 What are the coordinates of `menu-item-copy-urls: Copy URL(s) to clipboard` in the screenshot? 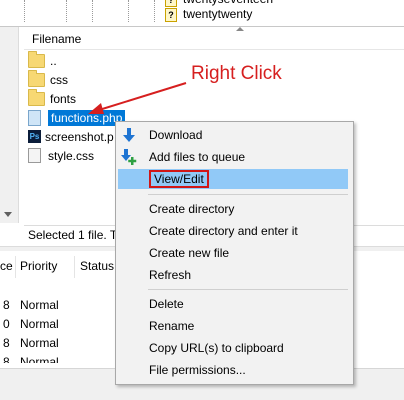 It's located at (216, 348).